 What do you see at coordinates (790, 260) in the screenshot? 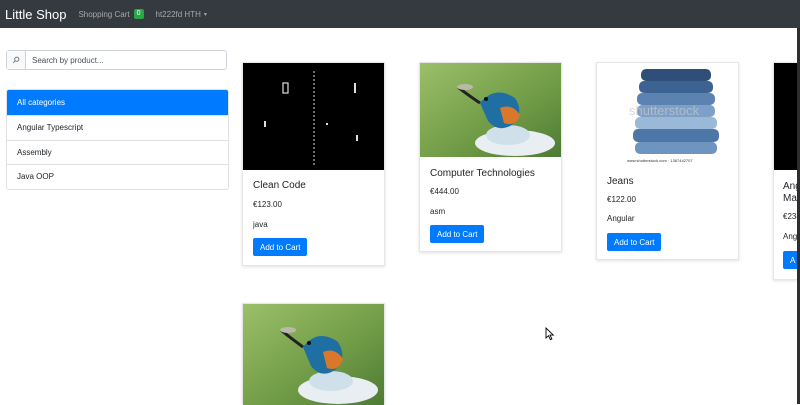
I see `add-to-cart-button: A` at bounding box center [790, 260].